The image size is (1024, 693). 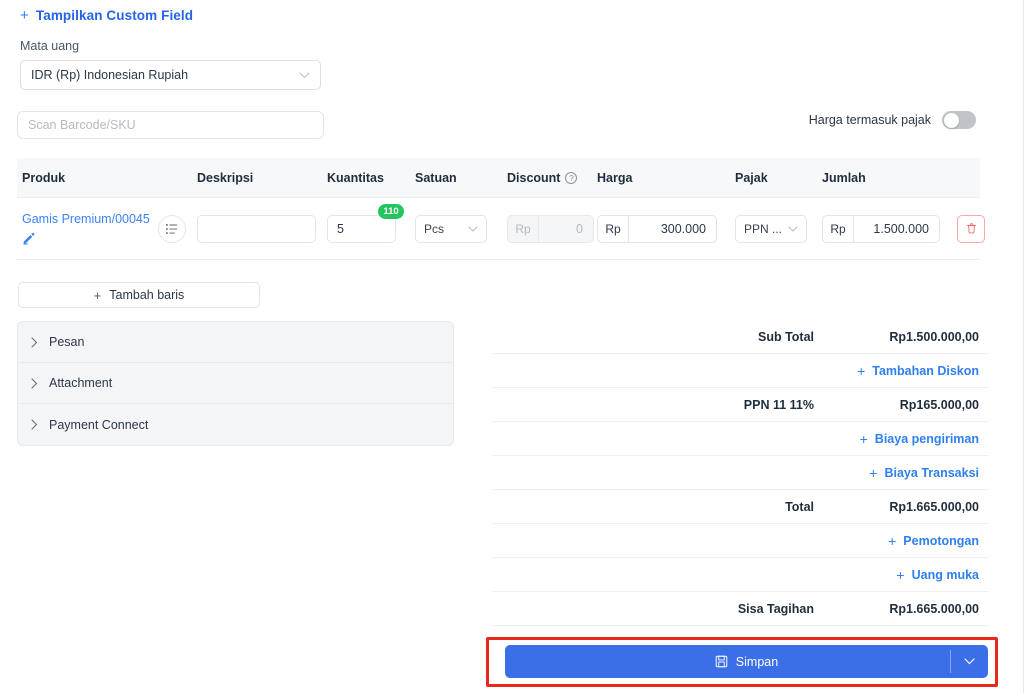 What do you see at coordinates (355, 177) in the screenshot?
I see `column-header-kuantitas: Kuantitas` at bounding box center [355, 177].